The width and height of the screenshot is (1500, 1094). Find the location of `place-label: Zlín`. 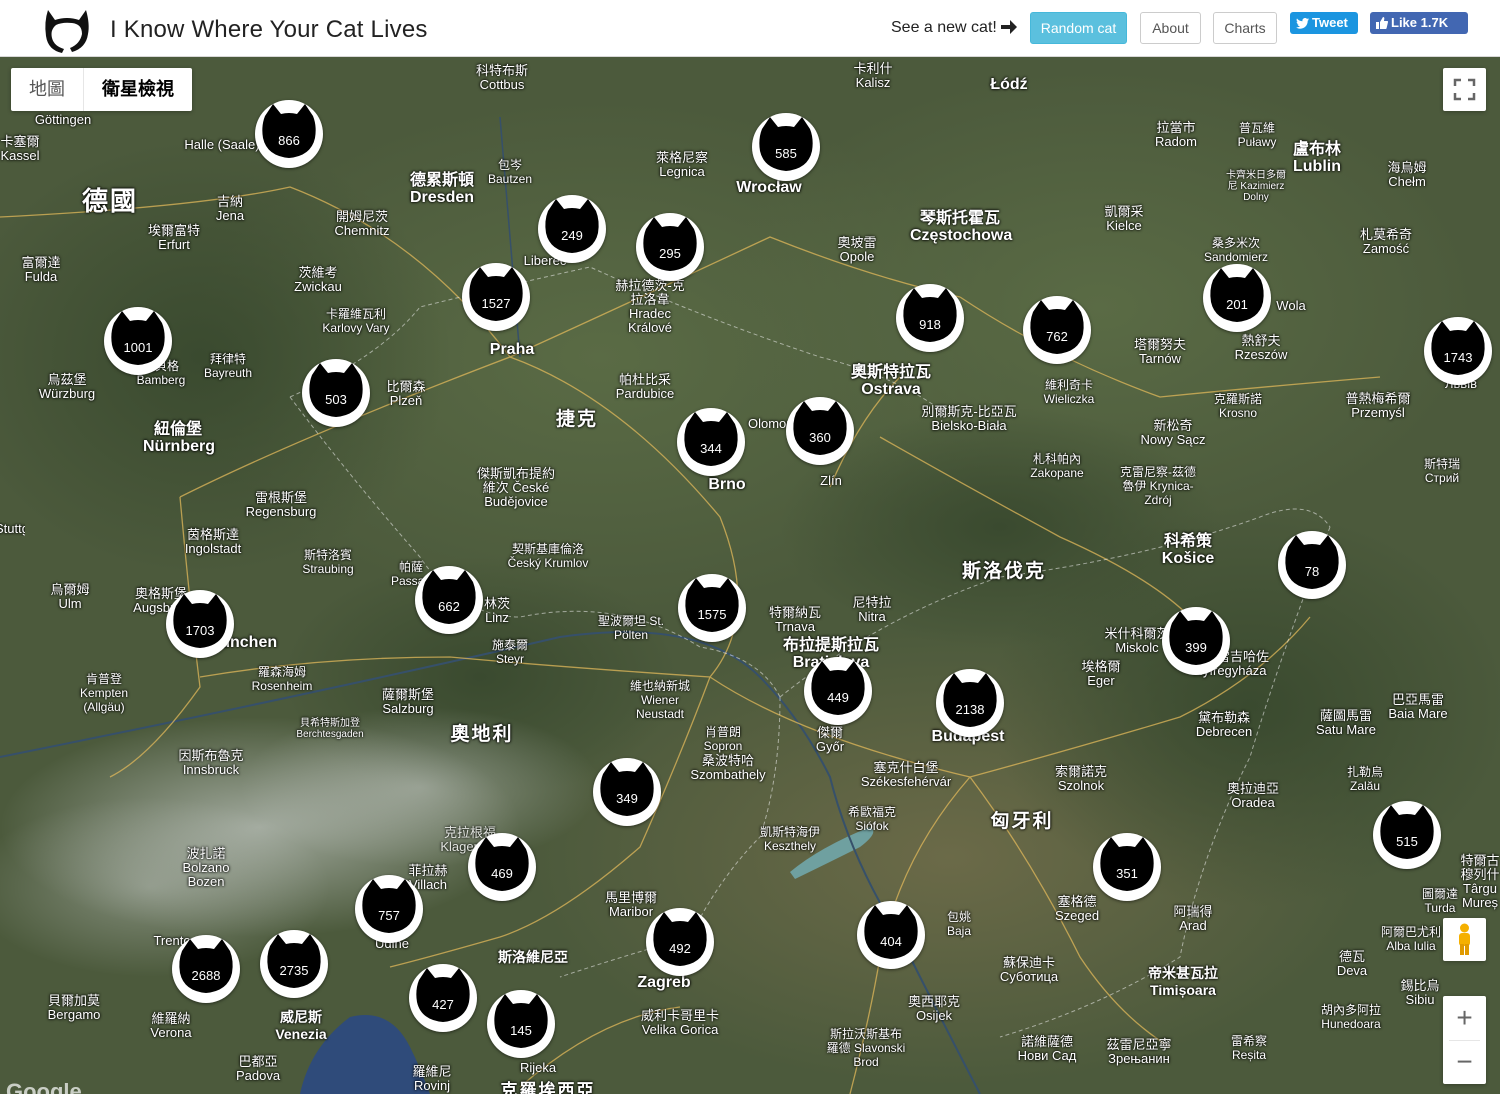

place-label: Zlín is located at coordinates (831, 480).